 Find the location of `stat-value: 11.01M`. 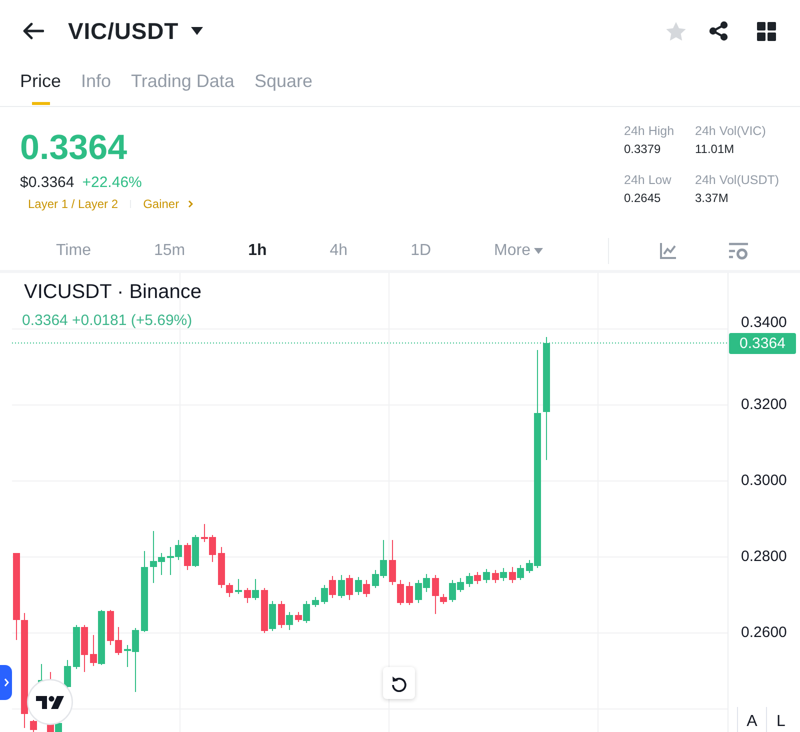

stat-value: 11.01M is located at coordinates (714, 149).